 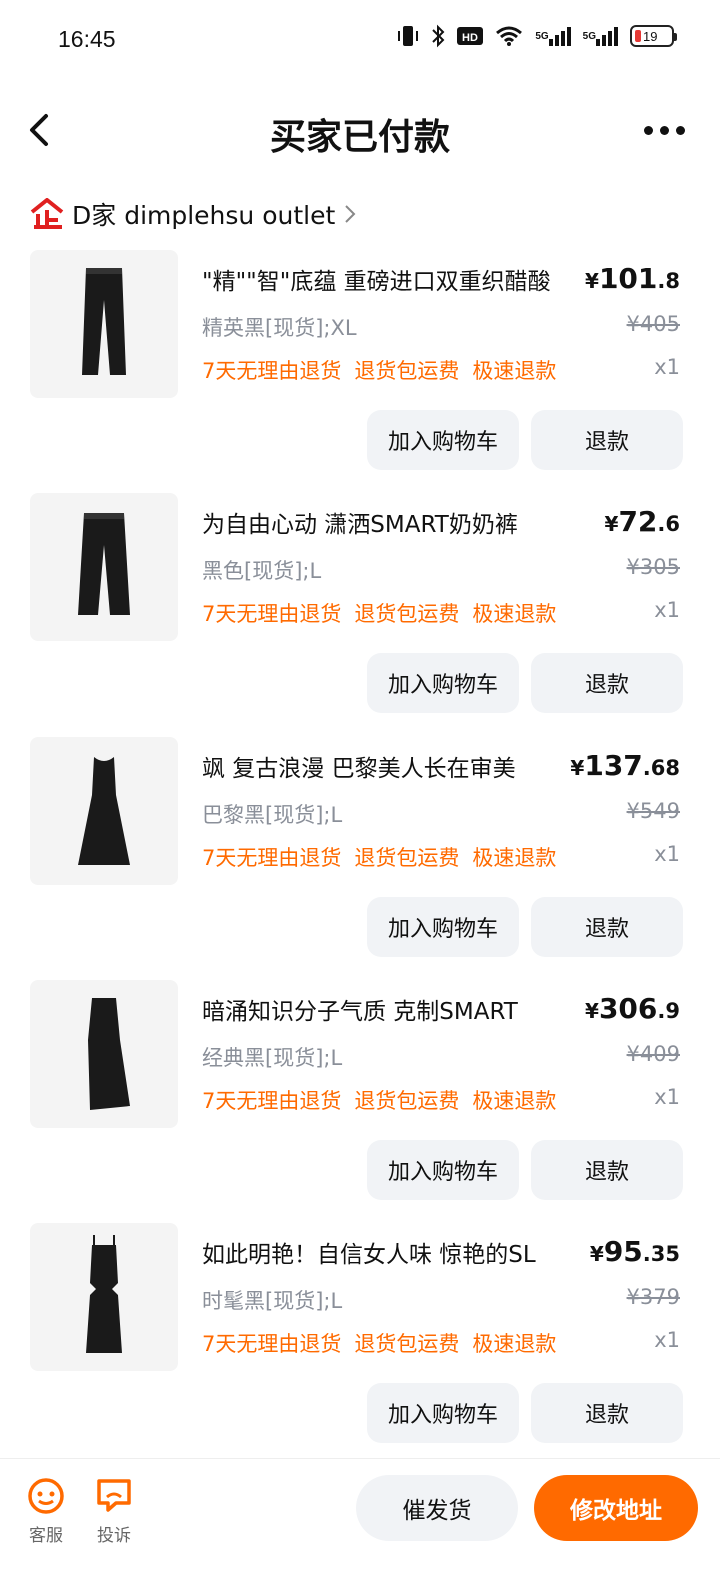 What do you see at coordinates (509, 36) in the screenshot?
I see `wifi-icon` at bounding box center [509, 36].